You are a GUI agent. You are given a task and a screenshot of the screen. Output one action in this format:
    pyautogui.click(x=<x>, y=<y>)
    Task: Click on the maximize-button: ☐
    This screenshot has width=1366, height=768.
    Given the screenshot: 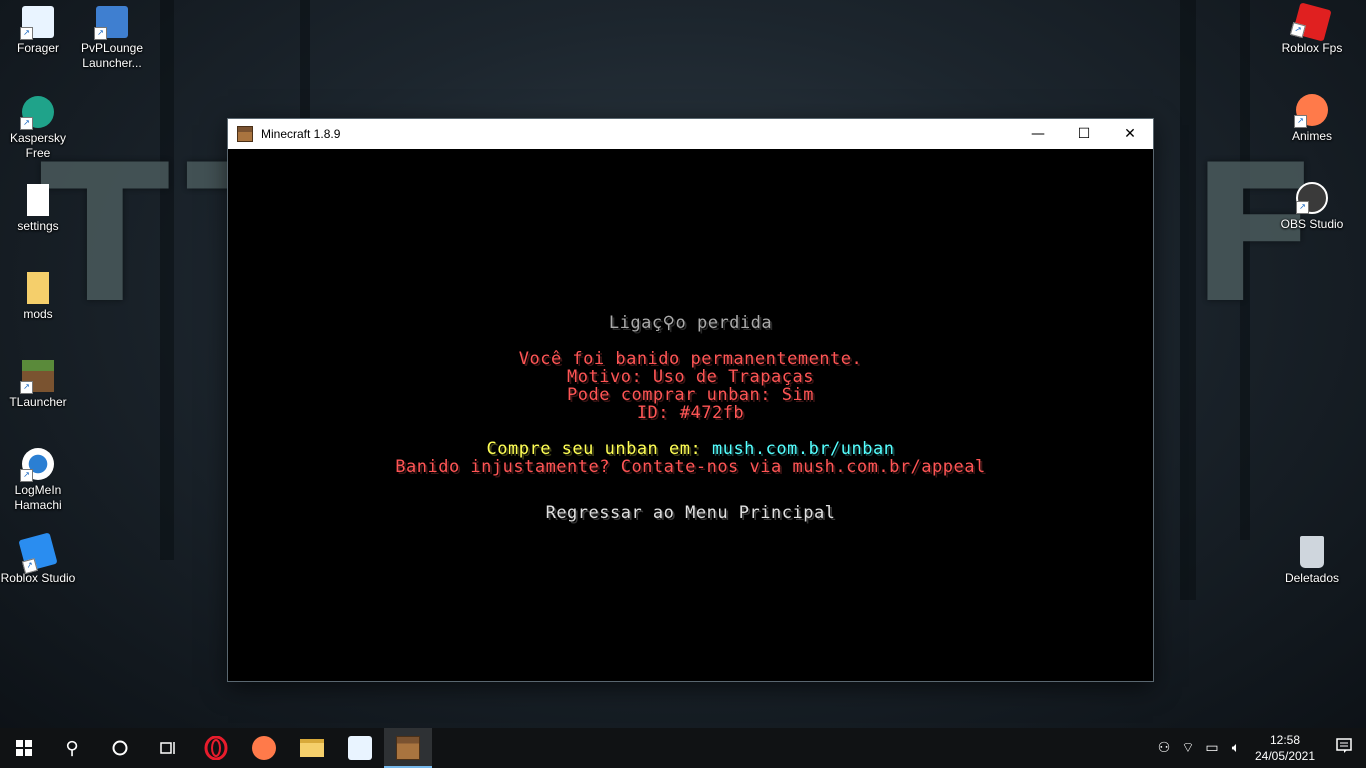 What is the action you would take?
    pyautogui.click(x=1084, y=134)
    